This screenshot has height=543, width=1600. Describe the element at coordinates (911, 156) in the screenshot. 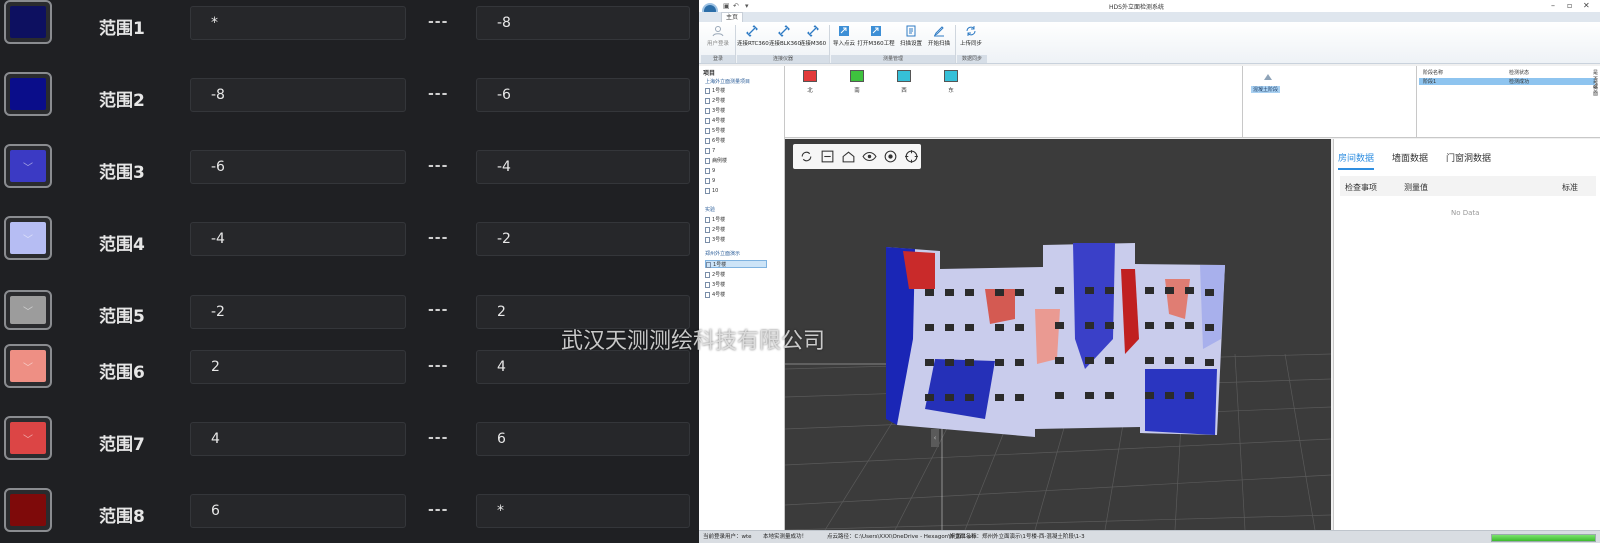

I see `target-icon` at that location.